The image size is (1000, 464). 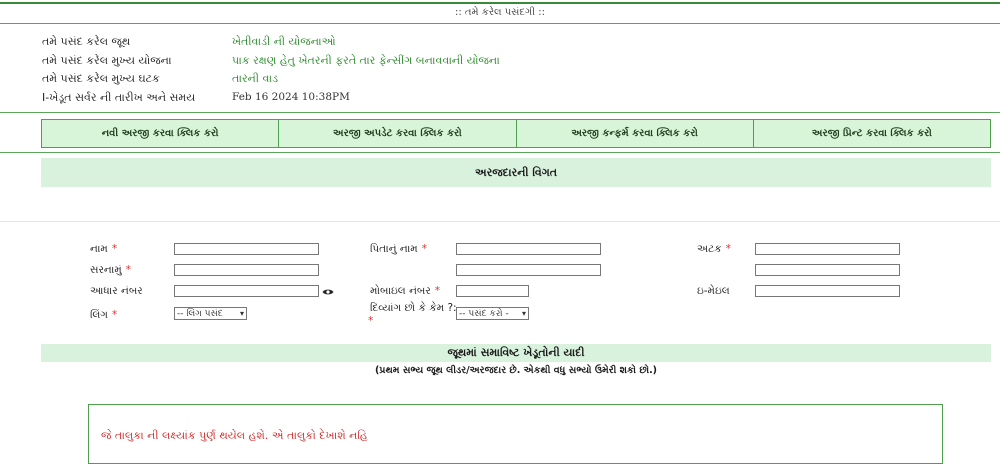 I want to click on gender-label: લિંગ *, so click(x=104, y=315).